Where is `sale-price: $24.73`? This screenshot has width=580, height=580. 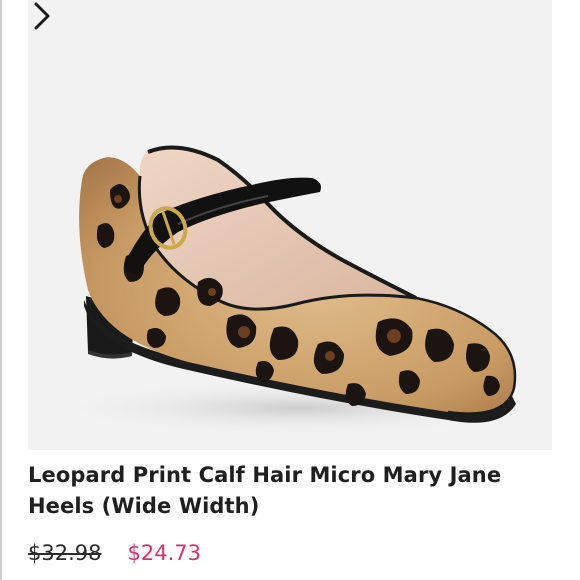
sale-price: $24.73 is located at coordinates (164, 553).